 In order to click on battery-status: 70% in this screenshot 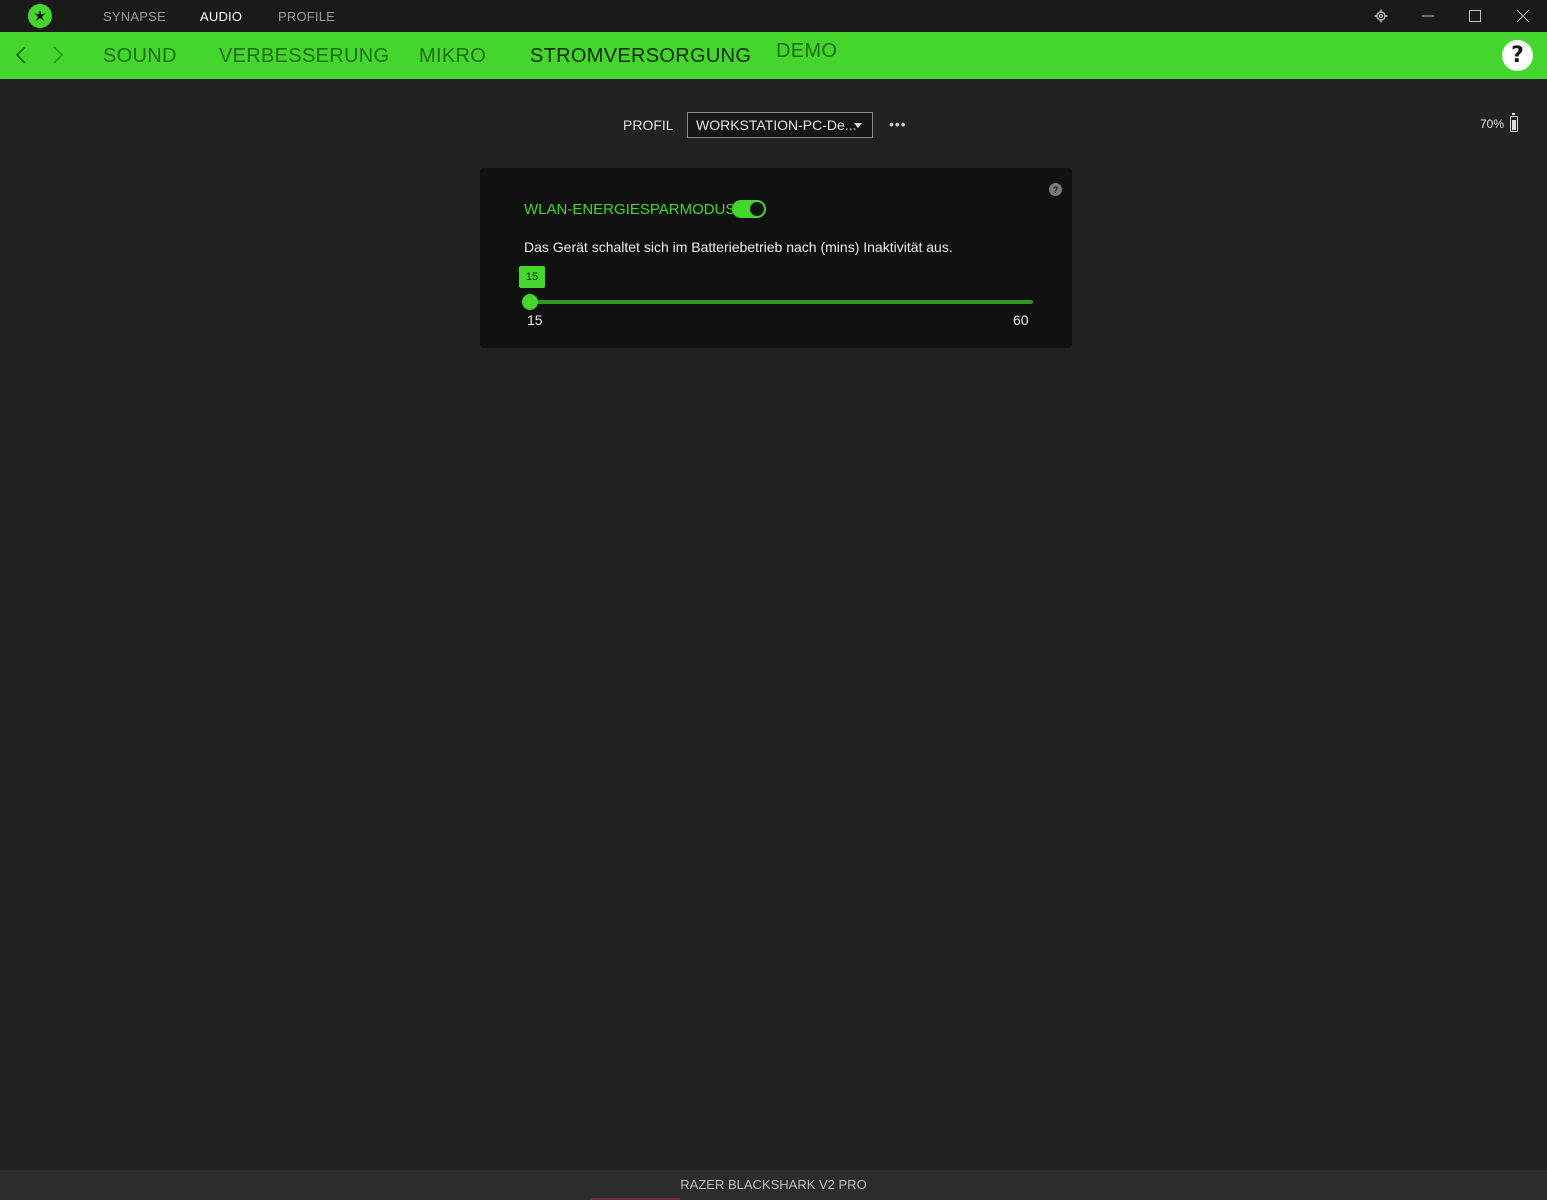, I will do `click(1499, 122)`.